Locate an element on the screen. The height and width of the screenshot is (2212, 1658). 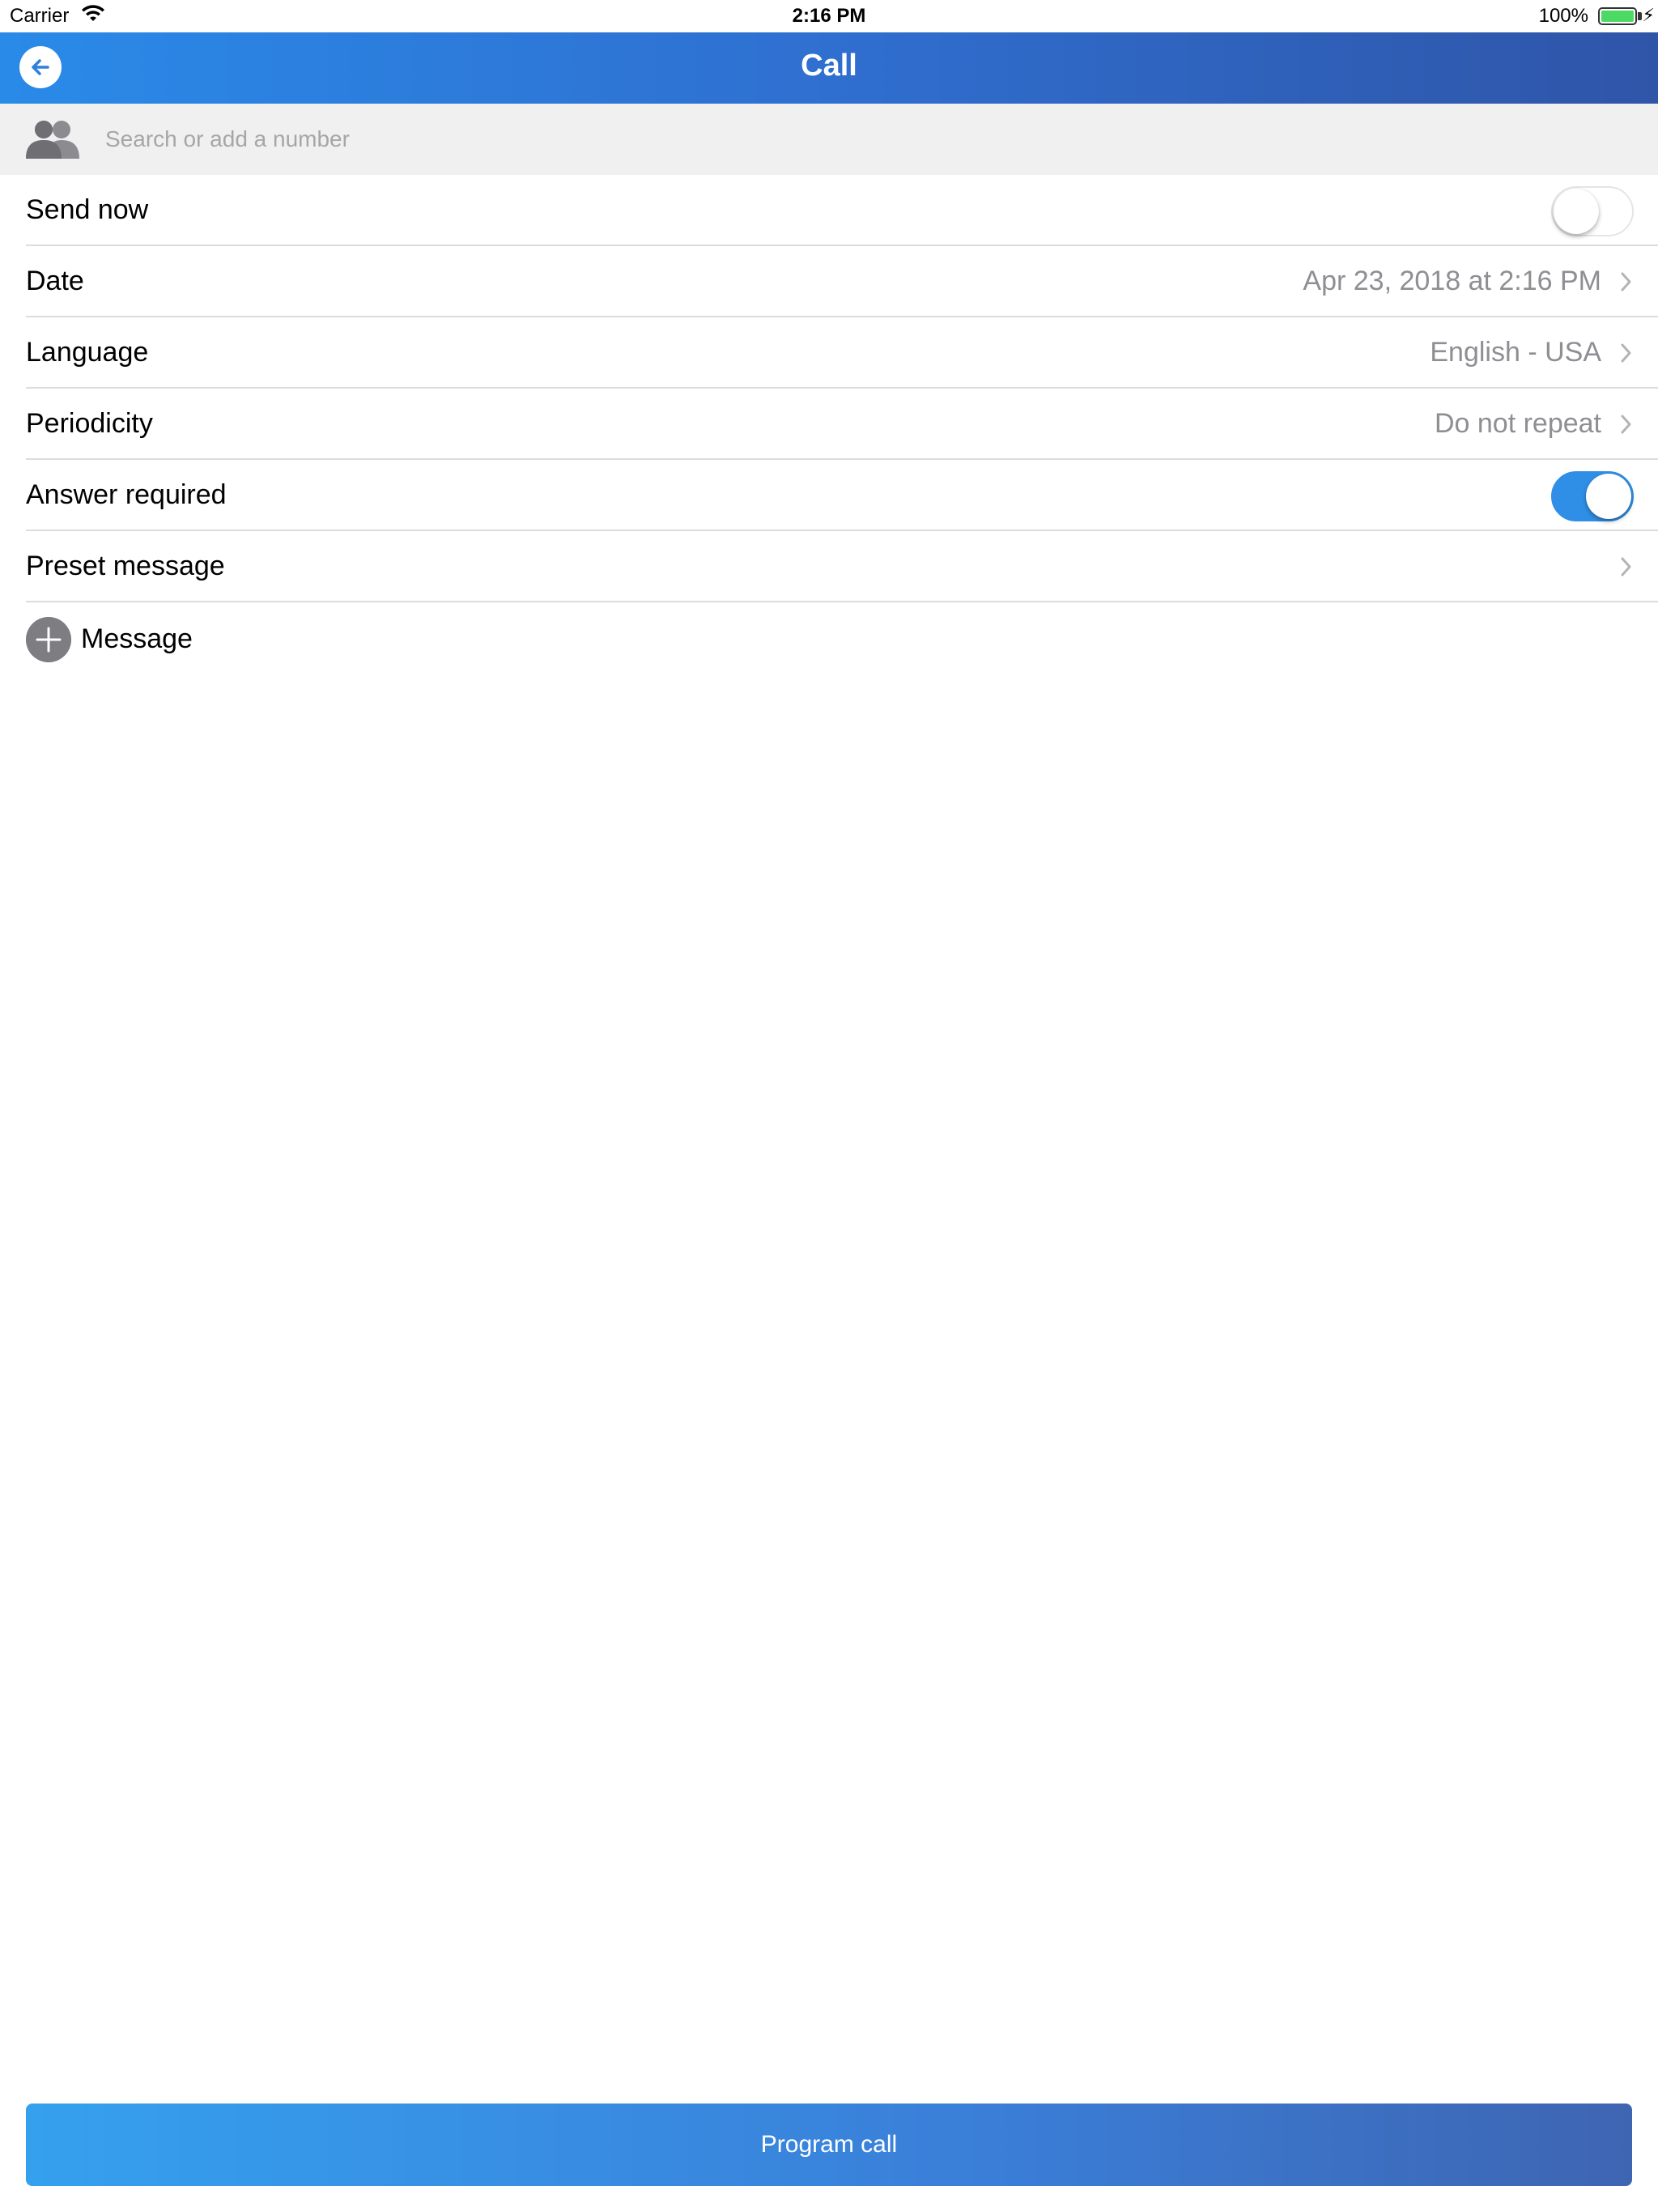
date-label: Date is located at coordinates (55, 281).